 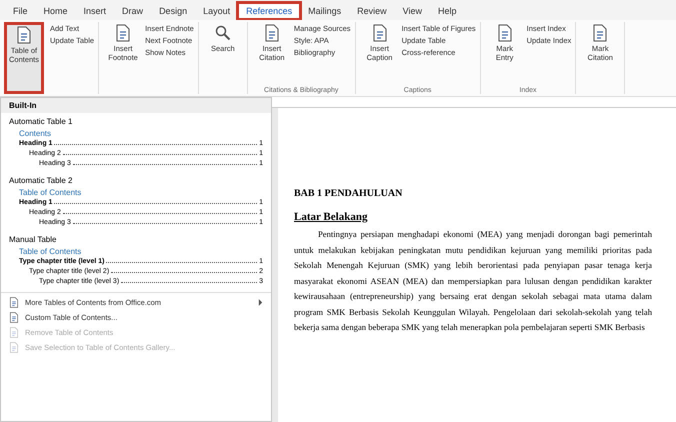 I want to click on section-heading: Latar Belakang, so click(x=331, y=217).